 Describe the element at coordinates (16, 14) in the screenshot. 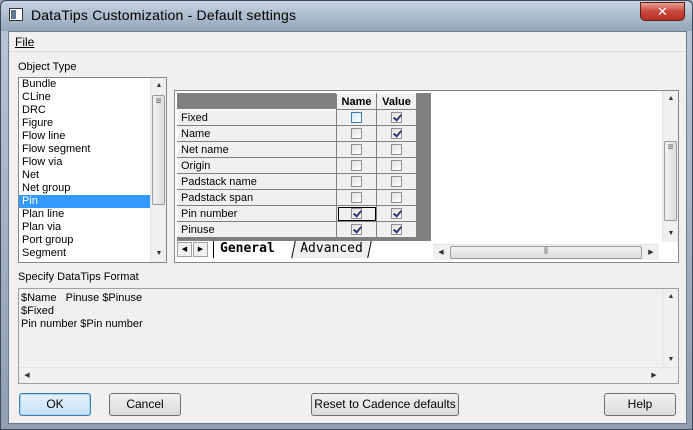

I see `app-icon` at that location.